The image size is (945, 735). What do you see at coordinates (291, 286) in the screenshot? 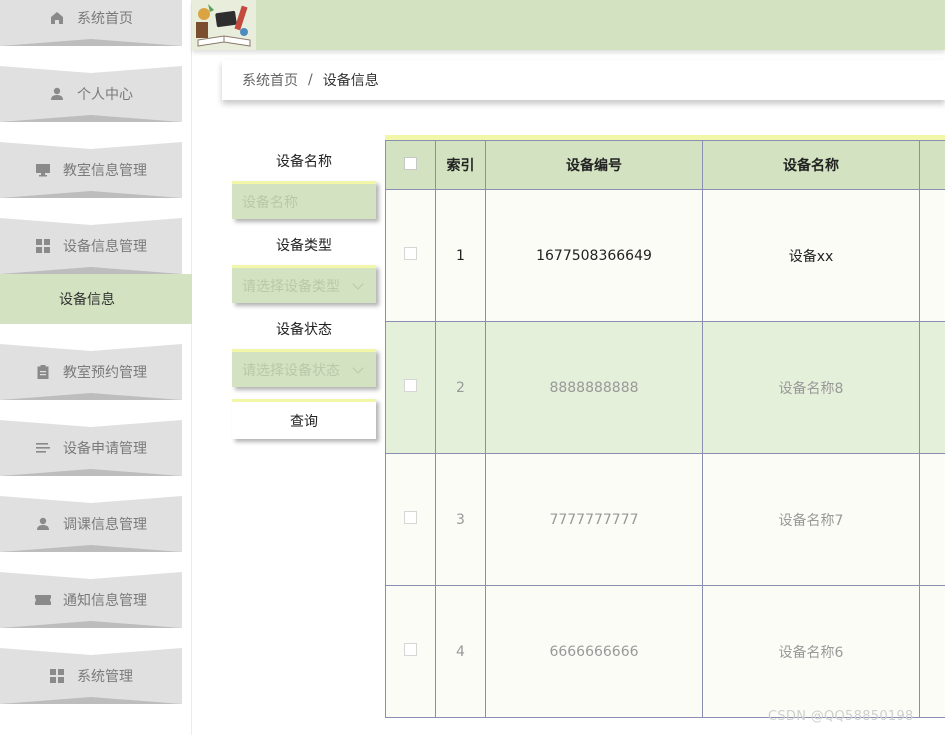
I see `device-type-placeholder: 请选择设备类型` at bounding box center [291, 286].